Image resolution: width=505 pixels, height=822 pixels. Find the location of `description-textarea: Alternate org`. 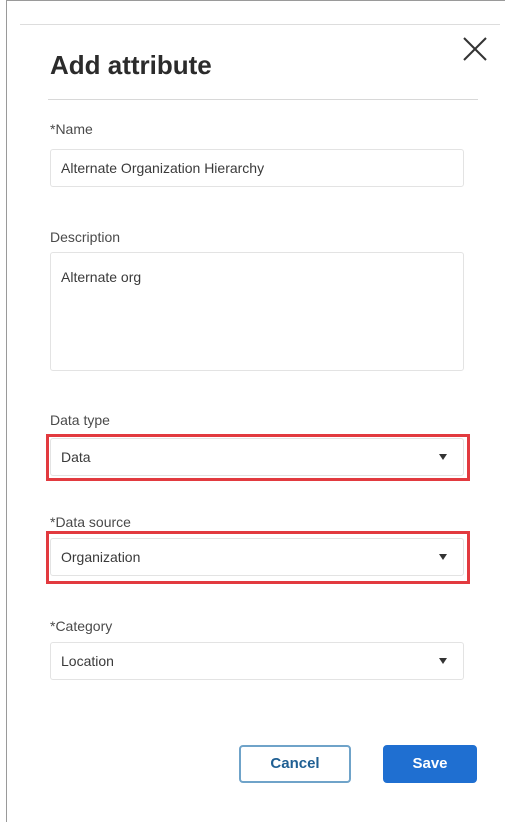

description-textarea: Alternate org is located at coordinates (257, 311).